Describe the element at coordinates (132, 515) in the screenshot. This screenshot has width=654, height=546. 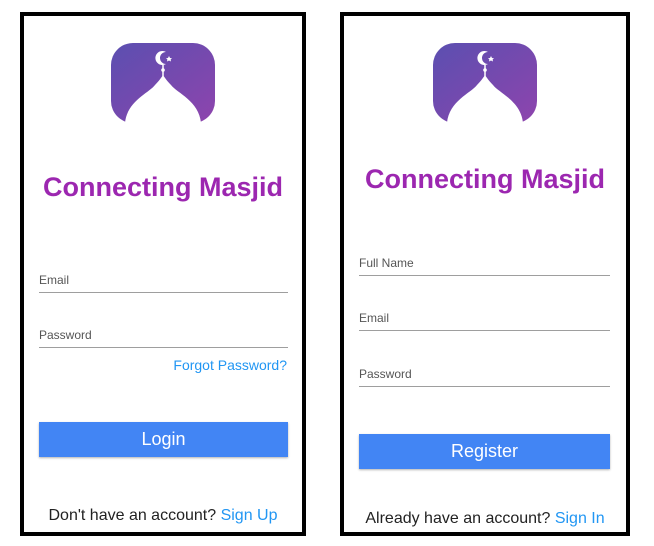
I see `signup-prompt: Don't have an account?` at that location.